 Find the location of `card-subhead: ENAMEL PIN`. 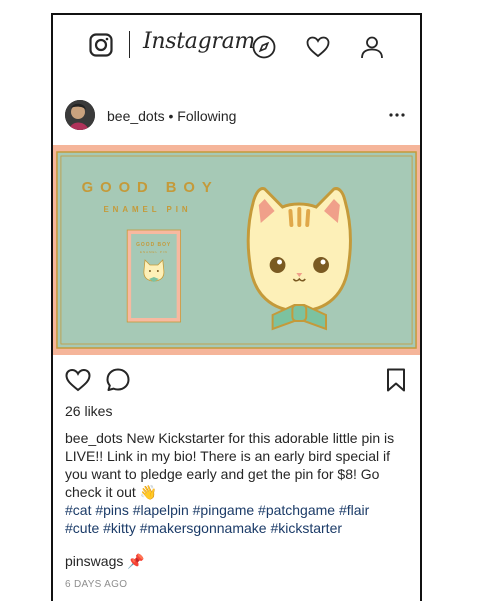

card-subhead: ENAMEL PIN is located at coordinates (154, 252).